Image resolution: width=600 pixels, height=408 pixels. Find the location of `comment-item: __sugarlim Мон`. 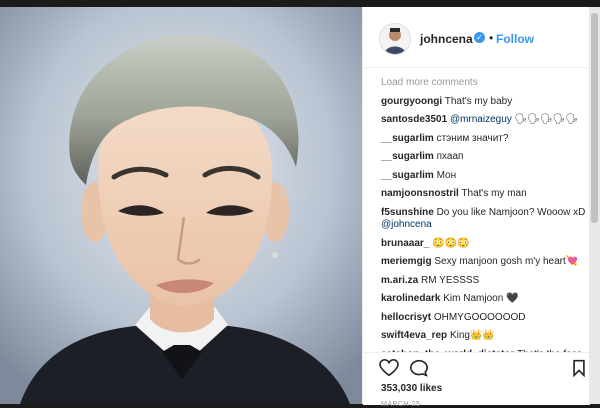

comment-item: __sugarlim Мон is located at coordinates (483, 176).